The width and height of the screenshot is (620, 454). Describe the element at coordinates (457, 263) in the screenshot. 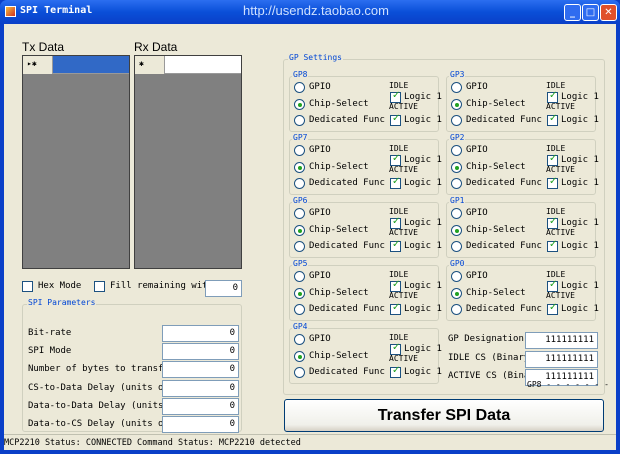

I see `gp-group-title: GP0` at that location.